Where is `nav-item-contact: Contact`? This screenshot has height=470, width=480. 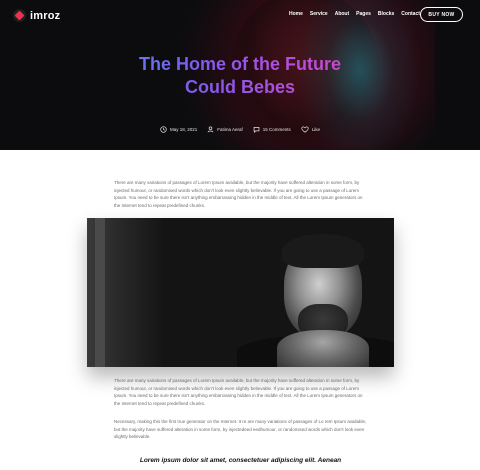 nav-item-contact: Contact is located at coordinates (410, 14).